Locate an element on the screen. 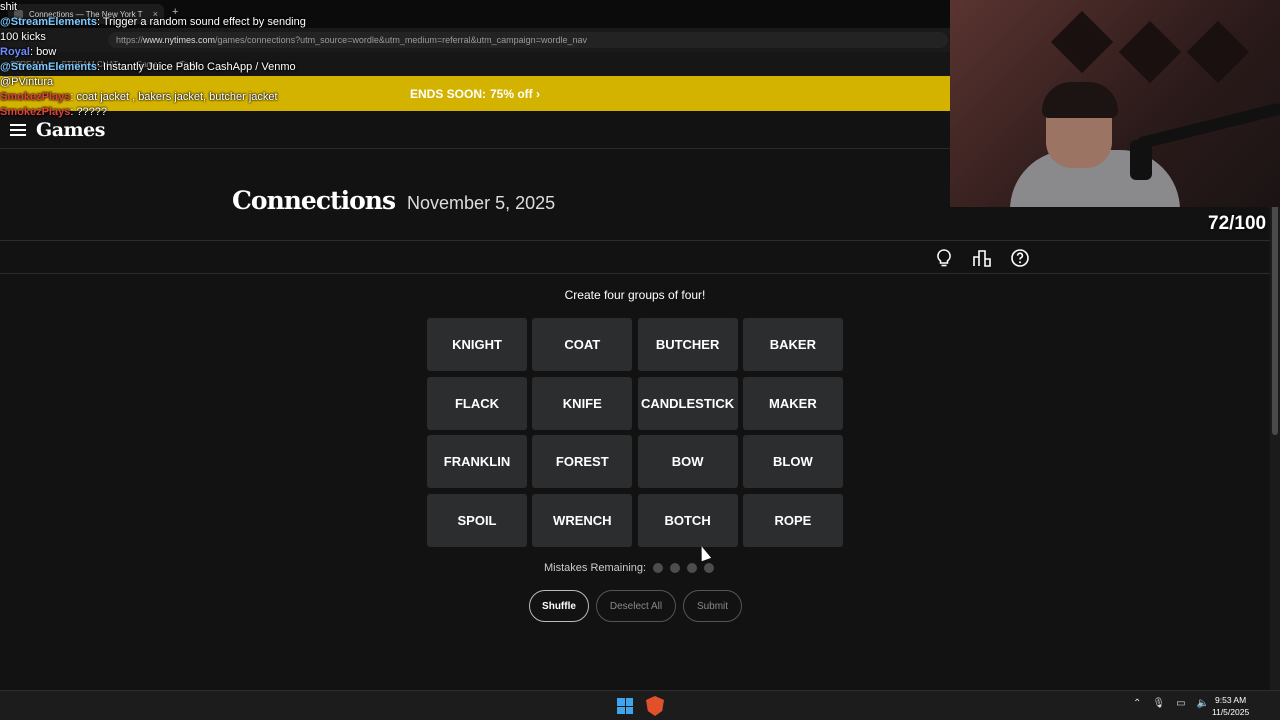 The image size is (1280, 720). chat-message: Royal: bow is located at coordinates (28, 52).